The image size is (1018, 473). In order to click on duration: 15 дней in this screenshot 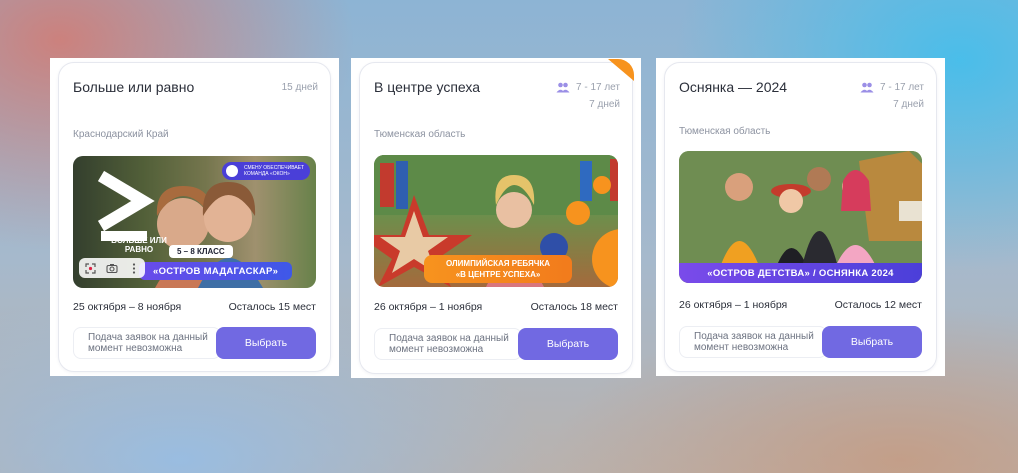, I will do `click(299, 87)`.